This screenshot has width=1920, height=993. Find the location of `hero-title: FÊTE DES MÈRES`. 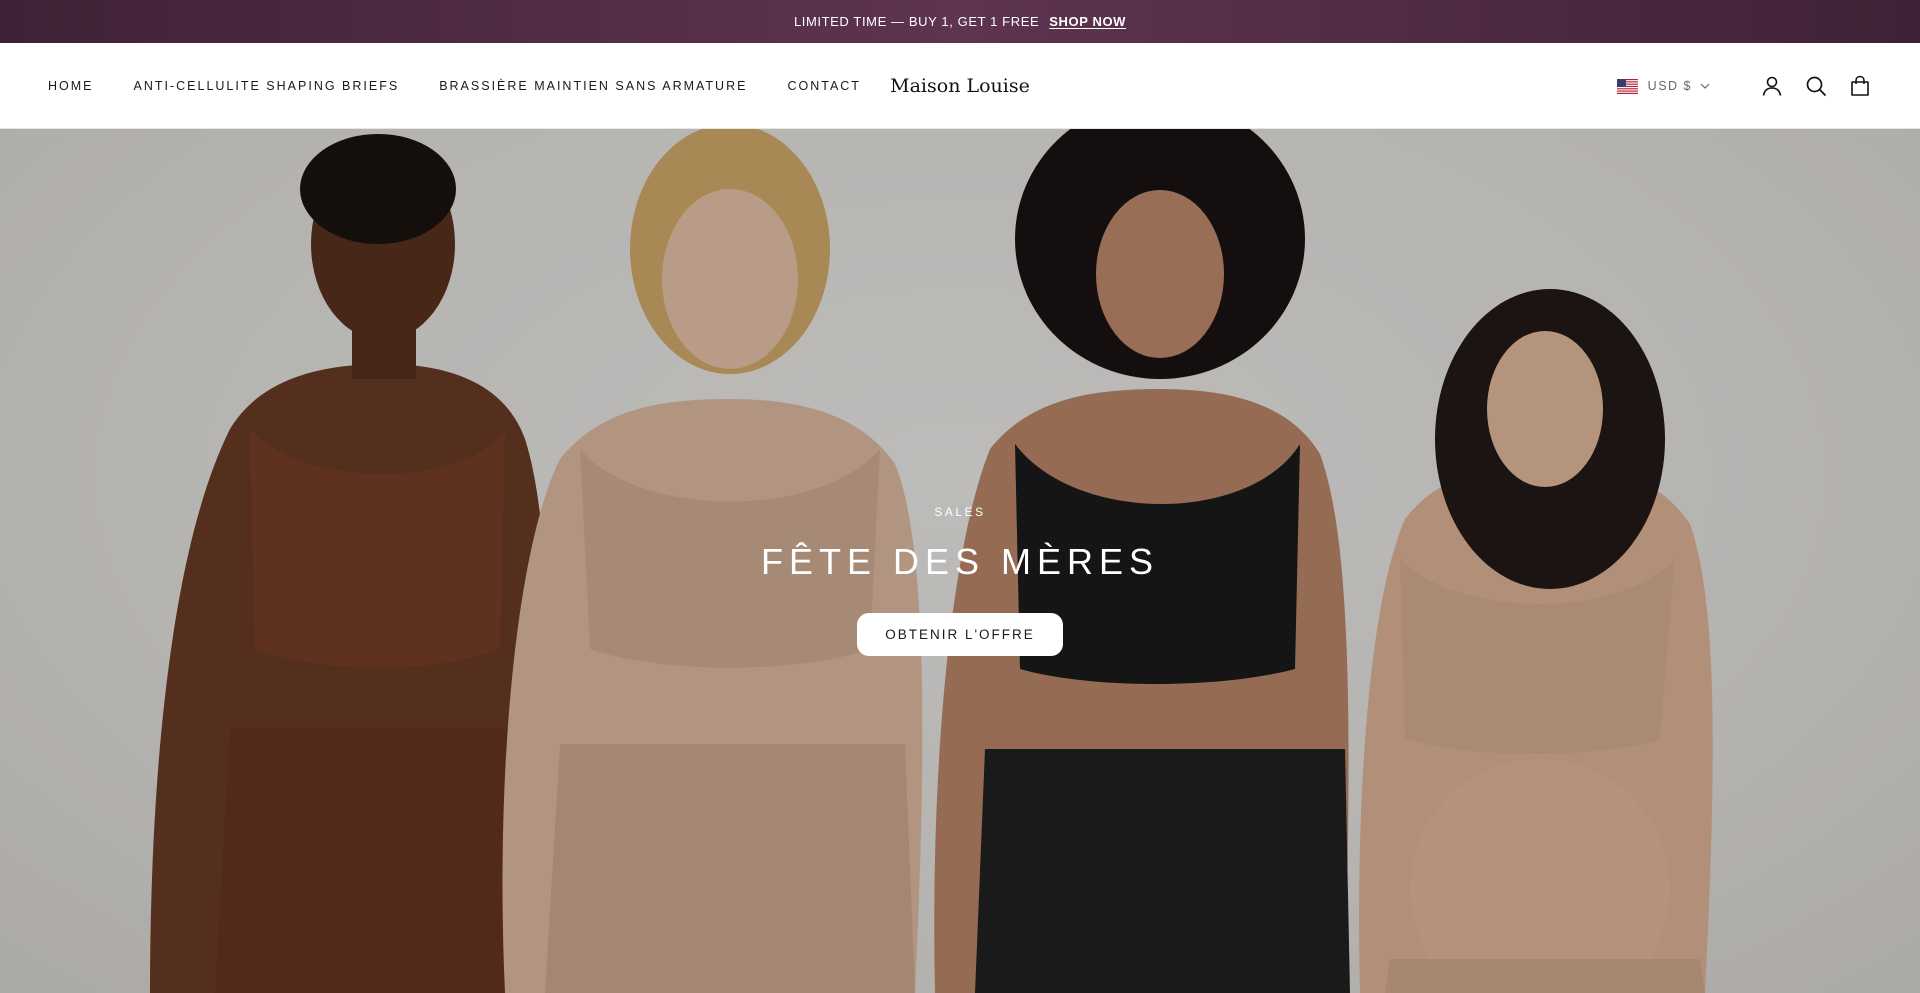

hero-title: FÊTE DES MÈRES is located at coordinates (960, 561).